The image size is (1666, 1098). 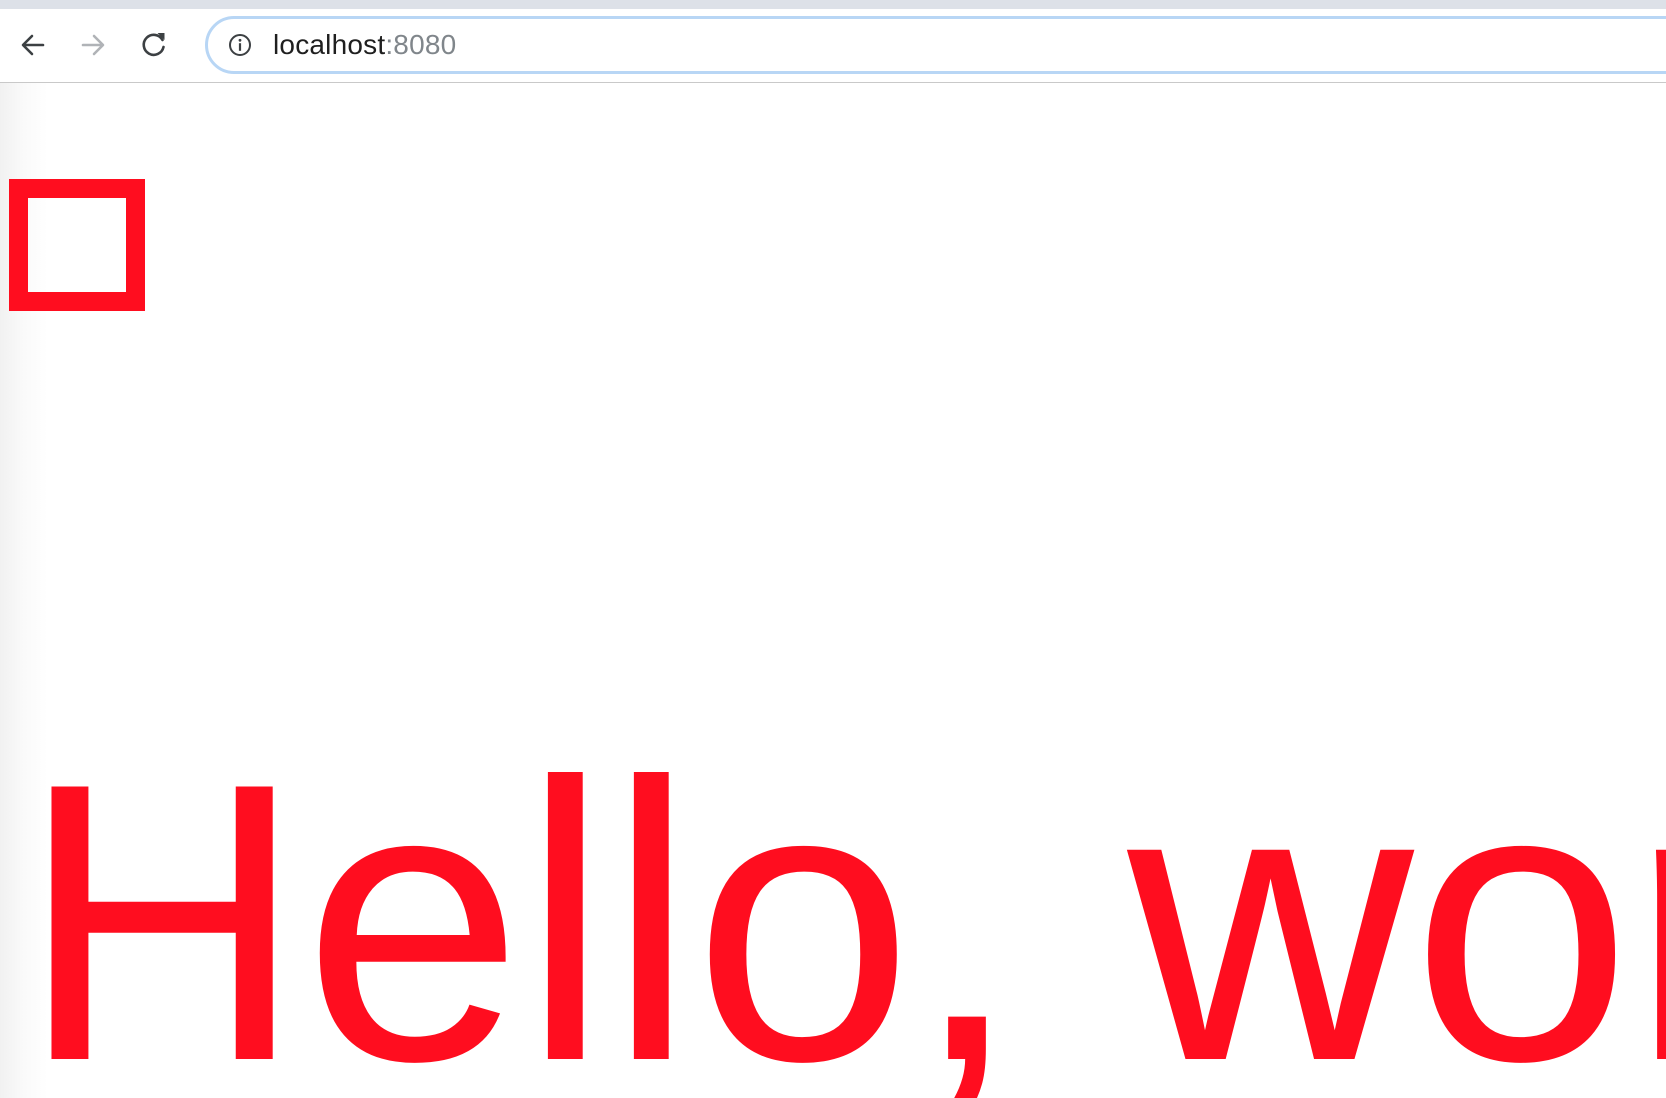 What do you see at coordinates (935, 45) in the screenshot?
I see `address-bar: localhost:8080` at bounding box center [935, 45].